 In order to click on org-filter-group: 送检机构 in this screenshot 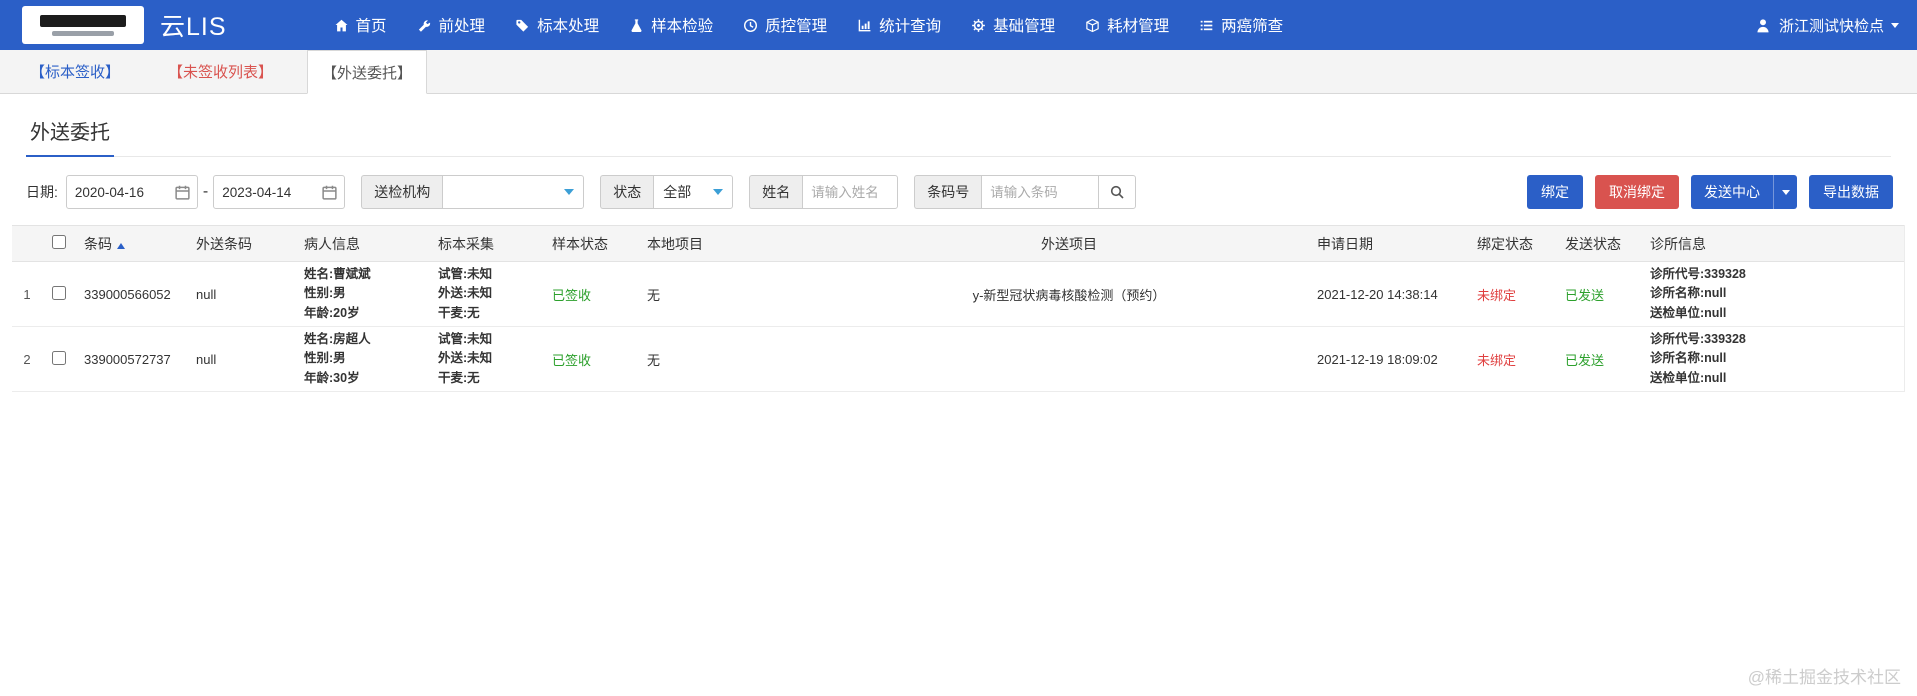, I will do `click(473, 192)`.